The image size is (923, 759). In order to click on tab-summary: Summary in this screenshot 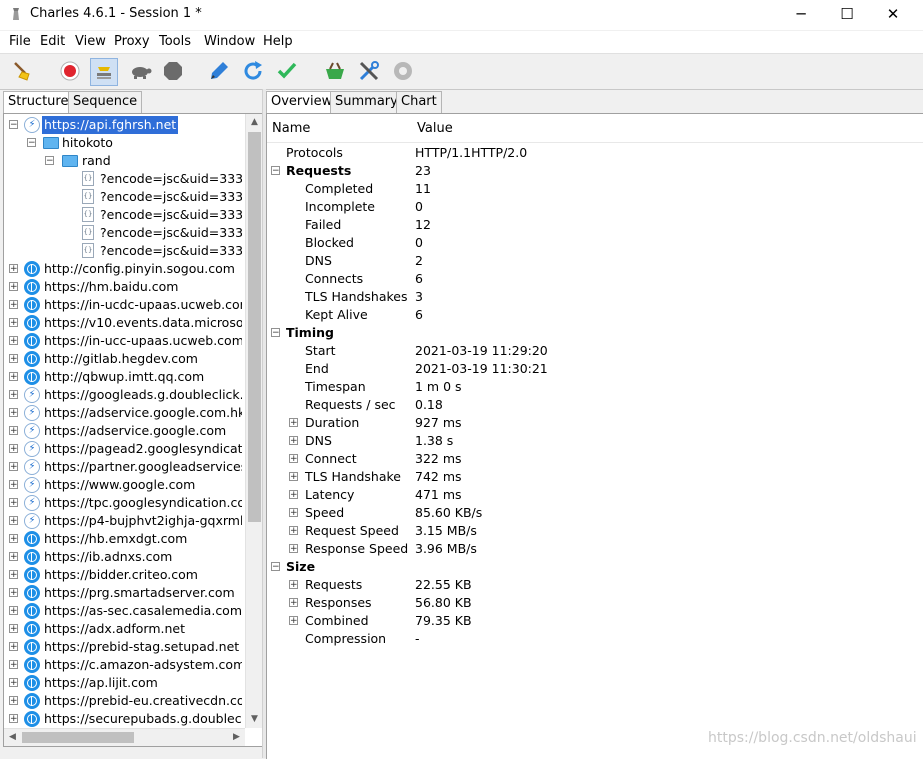, I will do `click(366, 102)`.